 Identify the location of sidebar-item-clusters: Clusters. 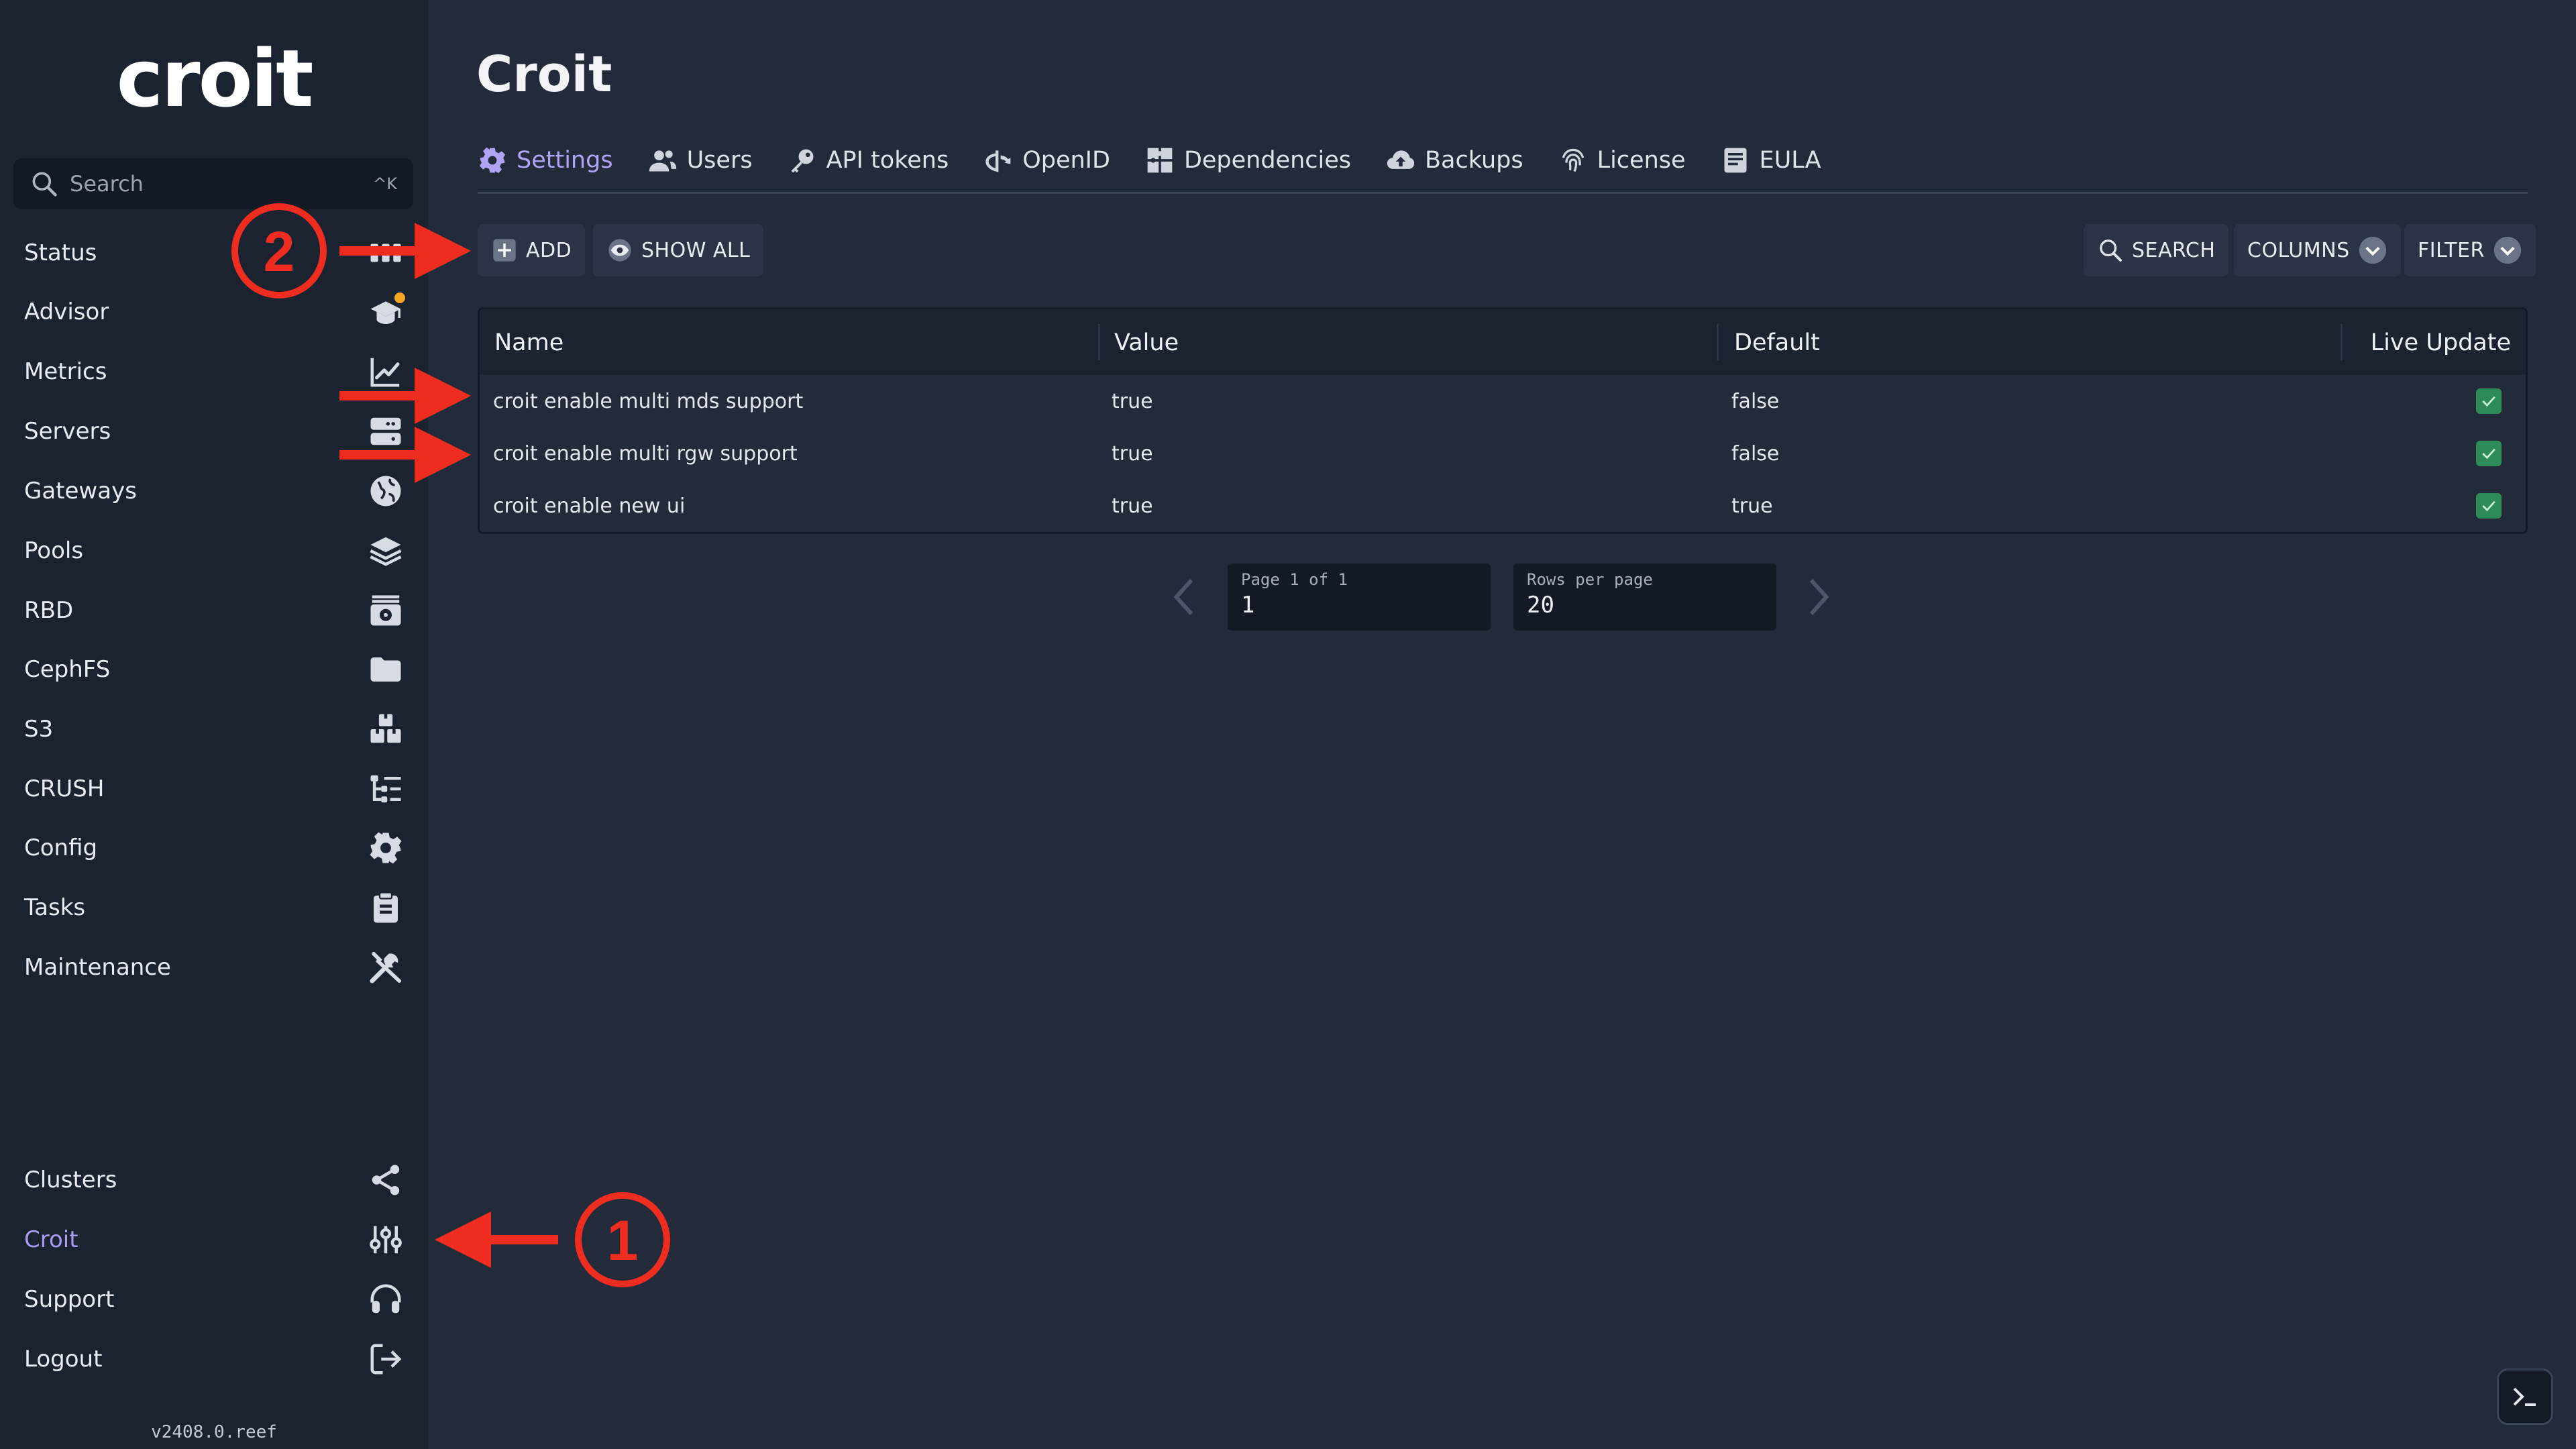
(214, 1180).